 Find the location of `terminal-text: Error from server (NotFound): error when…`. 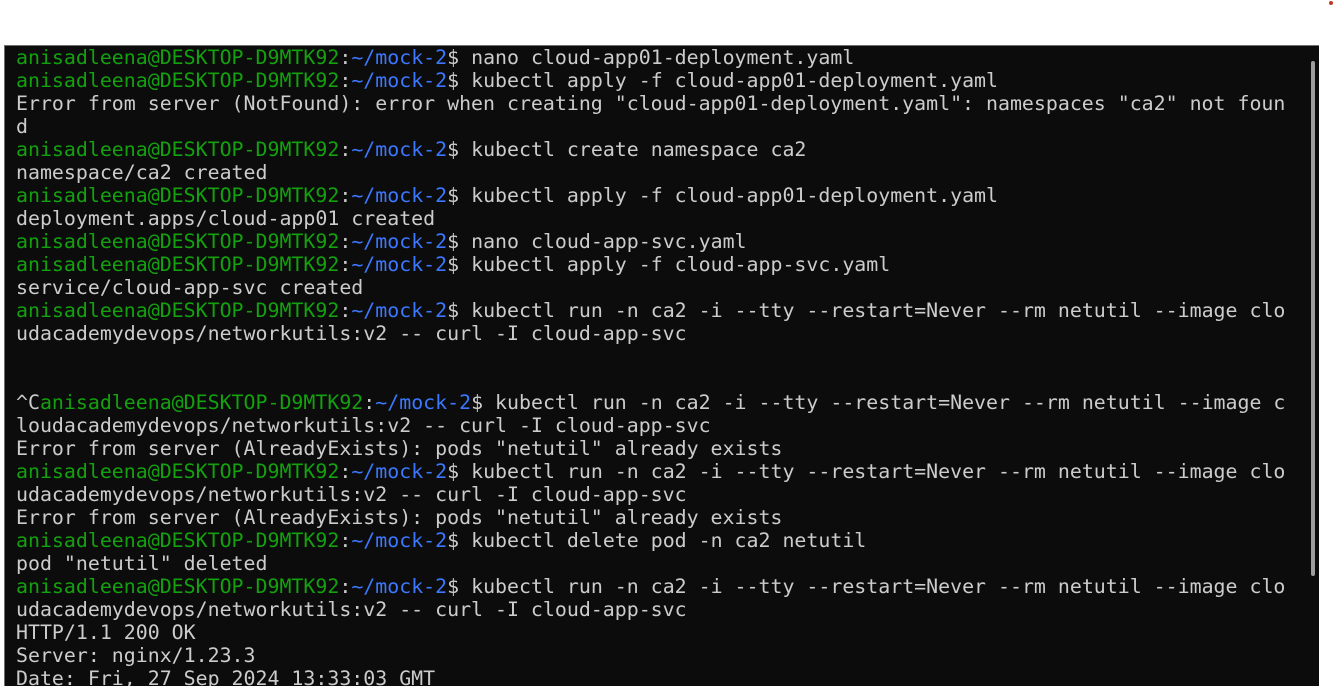

terminal-text: Error from server (NotFound): error when… is located at coordinates (651, 103).